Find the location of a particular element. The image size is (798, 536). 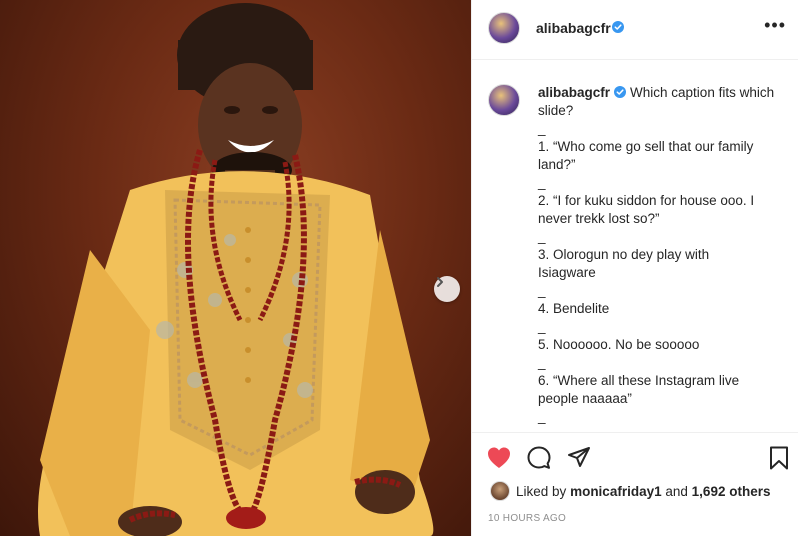

caption-line: slide? is located at coordinates (556, 110).